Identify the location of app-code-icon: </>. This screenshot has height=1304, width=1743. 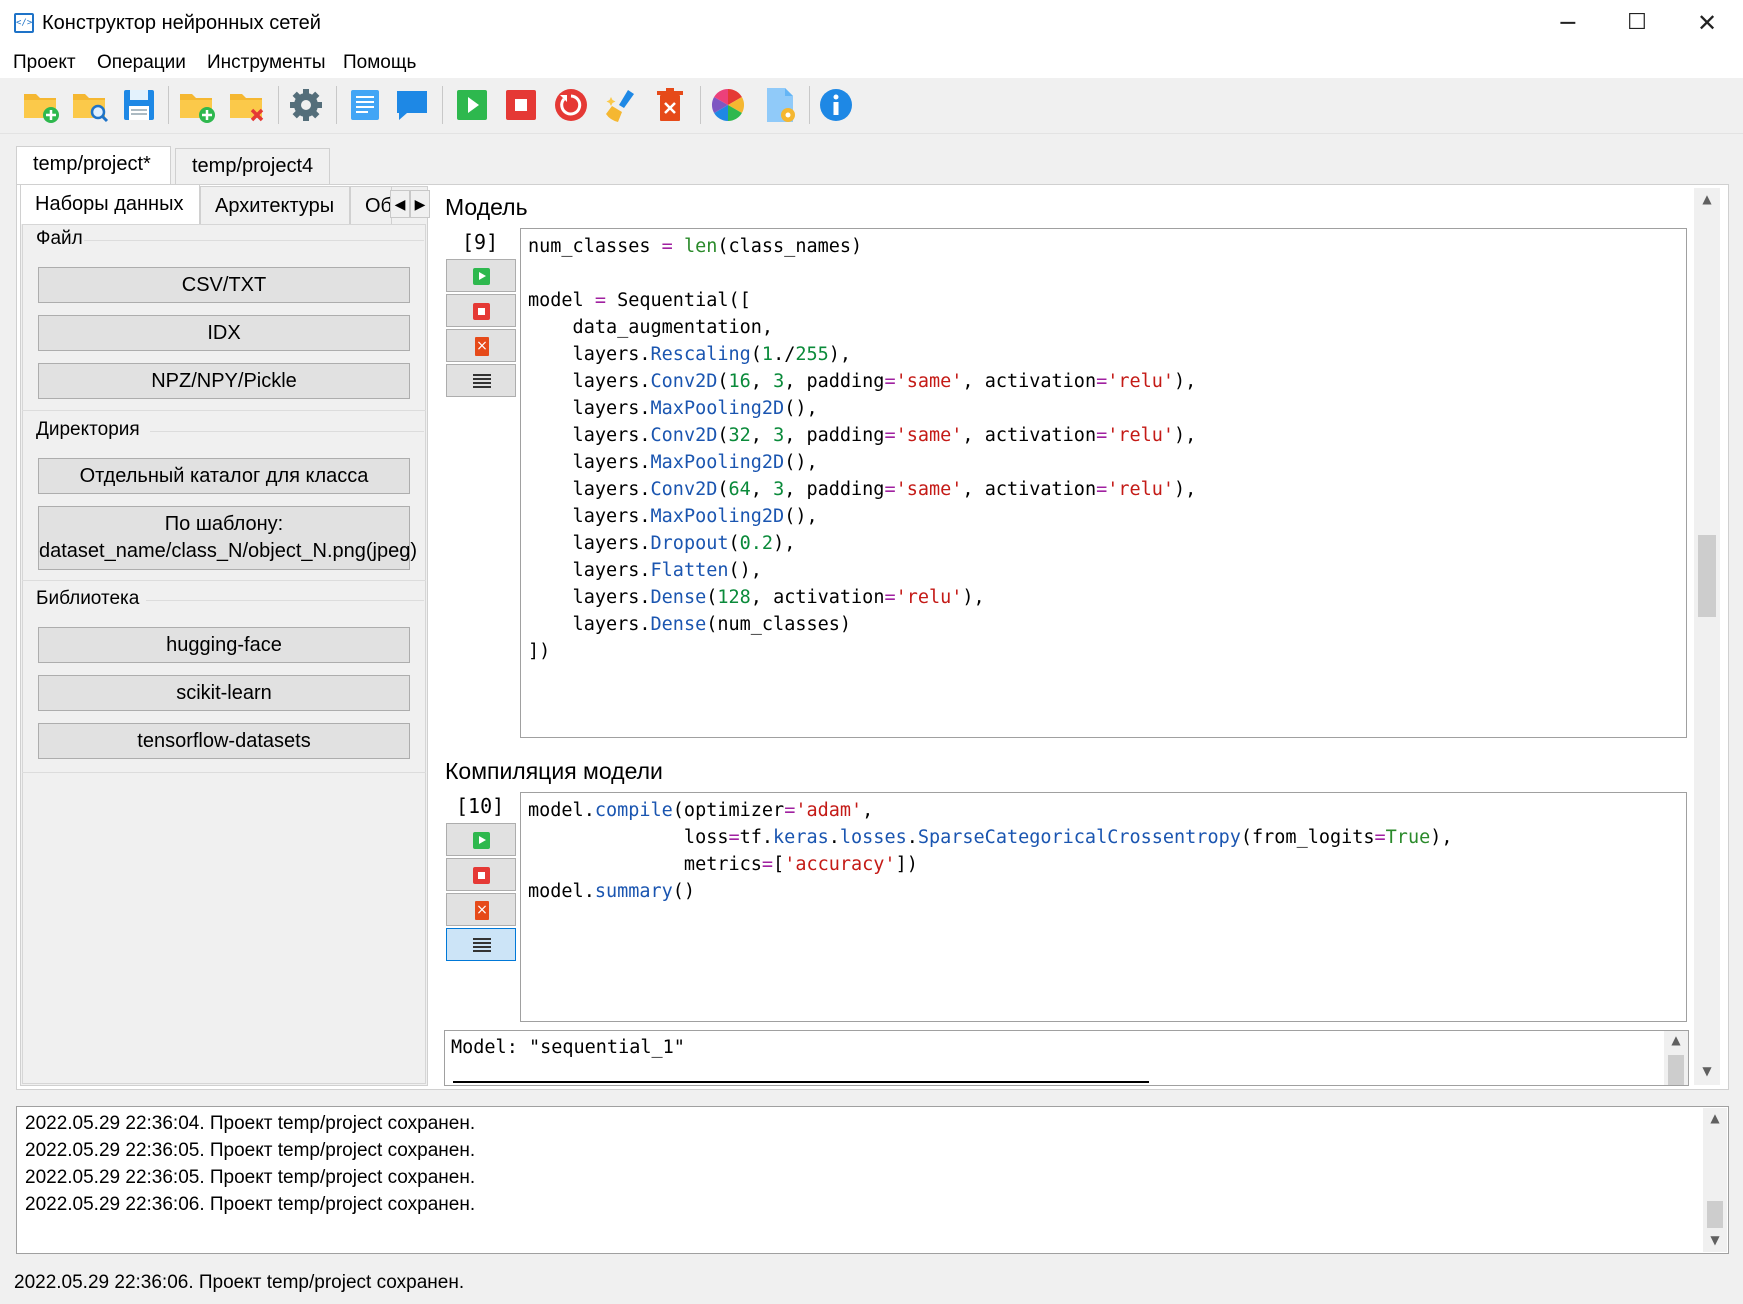
(24, 23).